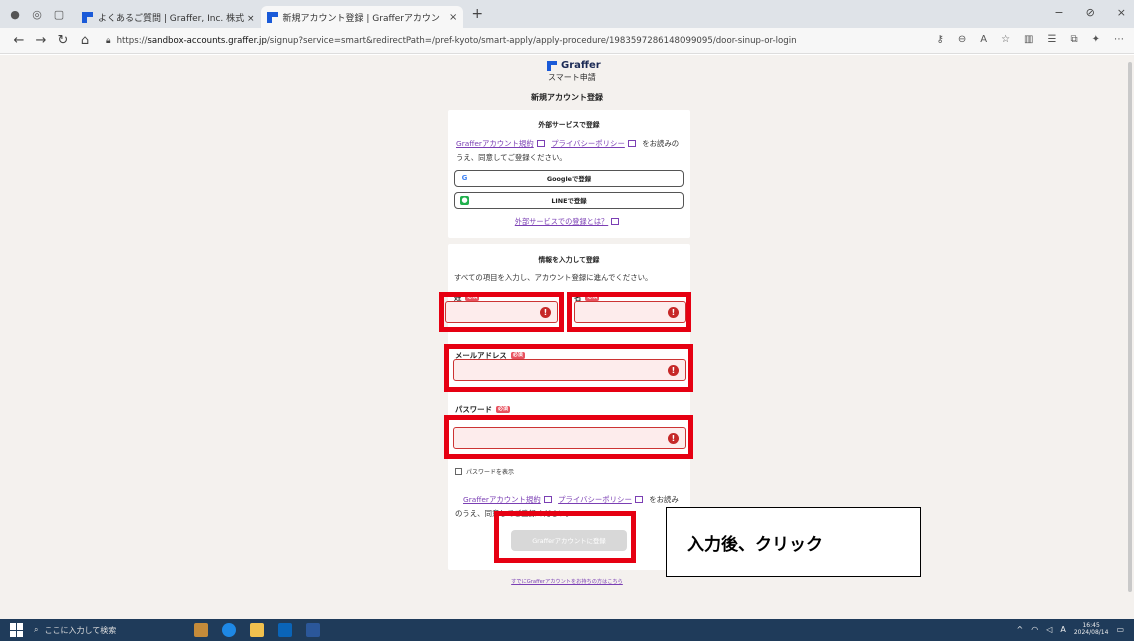  What do you see at coordinates (569, 260) in the screenshot?
I see `section-title: 情報を入力して登録` at bounding box center [569, 260].